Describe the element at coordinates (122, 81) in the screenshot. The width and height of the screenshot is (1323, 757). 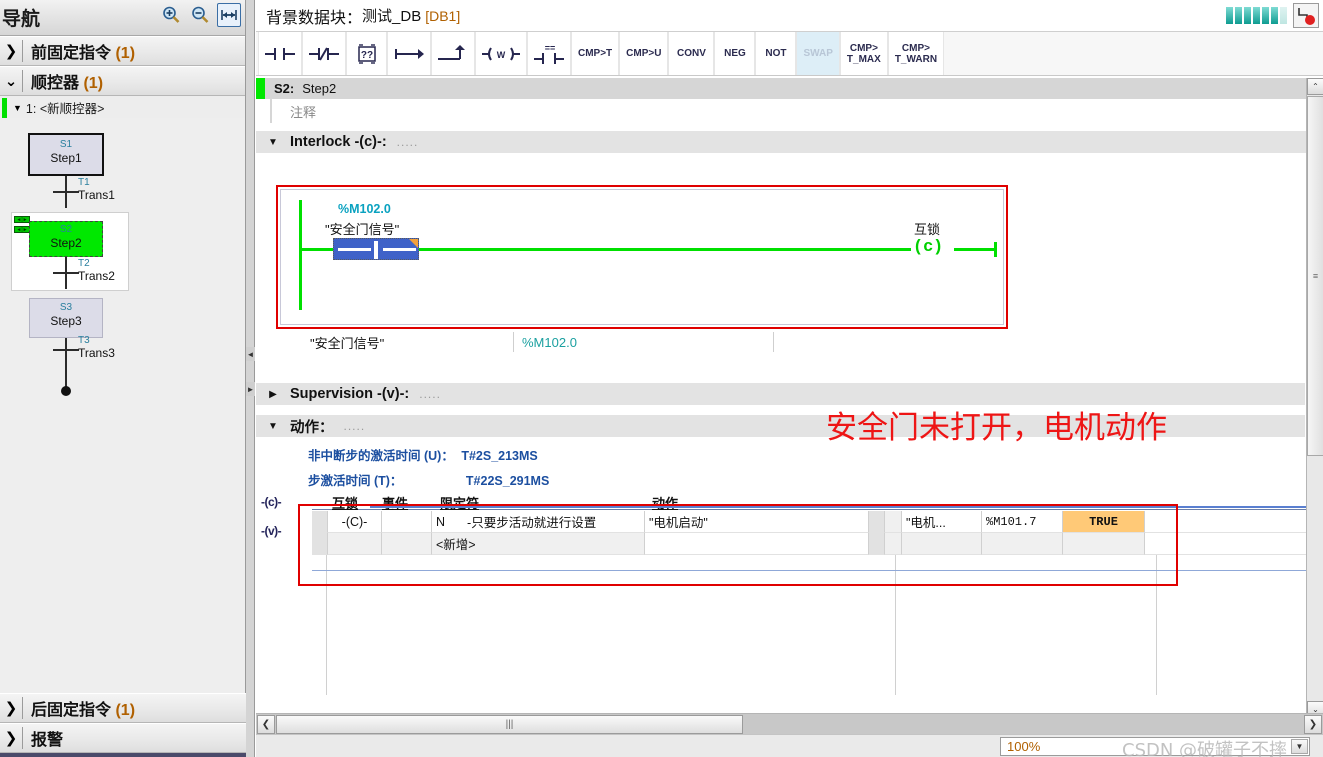
I see `sidebar-item-sequencer: ⌄ 顺控器 (1)` at that location.